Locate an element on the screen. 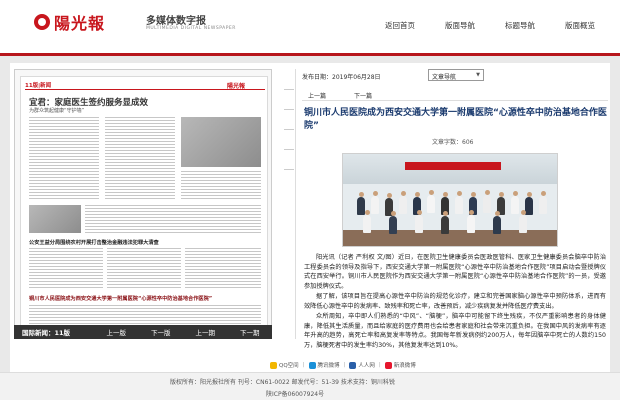 This screenshot has width=620, height=400. platform-subtitle: MULTIMEDIA DIGITAL NEWSPAPER is located at coordinates (191, 28).